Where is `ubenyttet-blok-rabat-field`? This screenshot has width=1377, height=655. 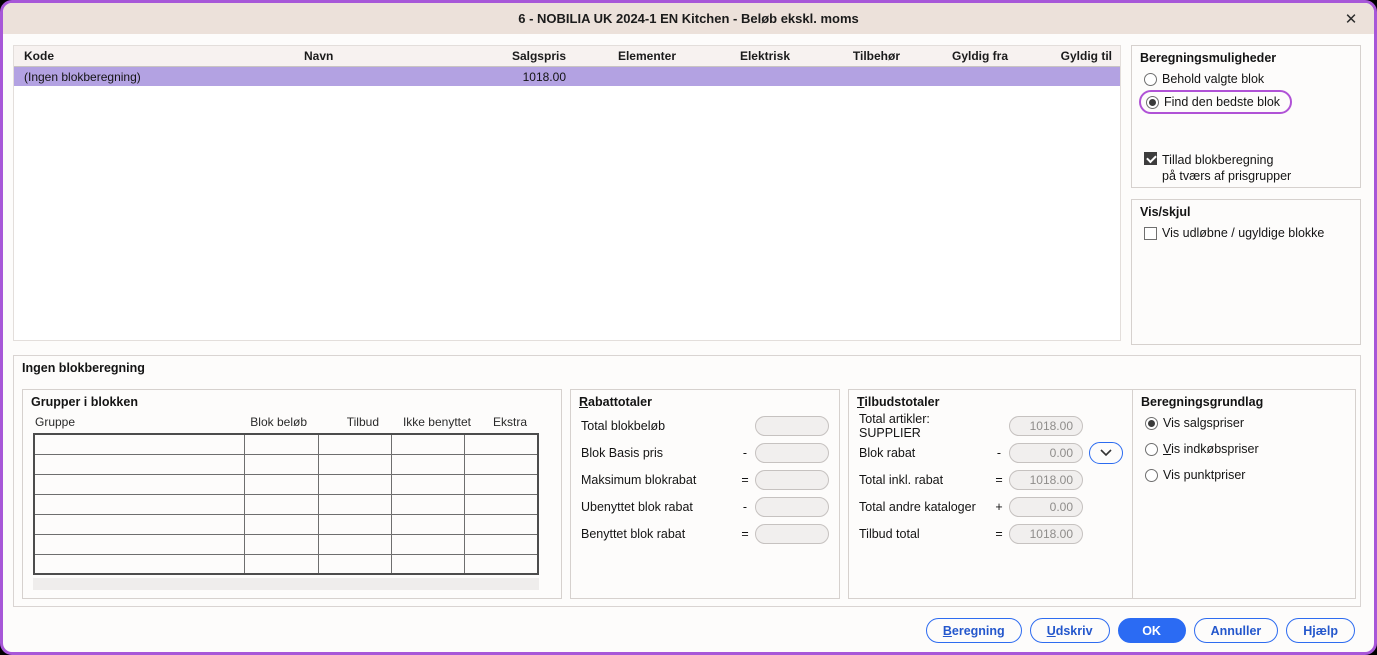
ubenyttet-blok-rabat-field is located at coordinates (792, 506).